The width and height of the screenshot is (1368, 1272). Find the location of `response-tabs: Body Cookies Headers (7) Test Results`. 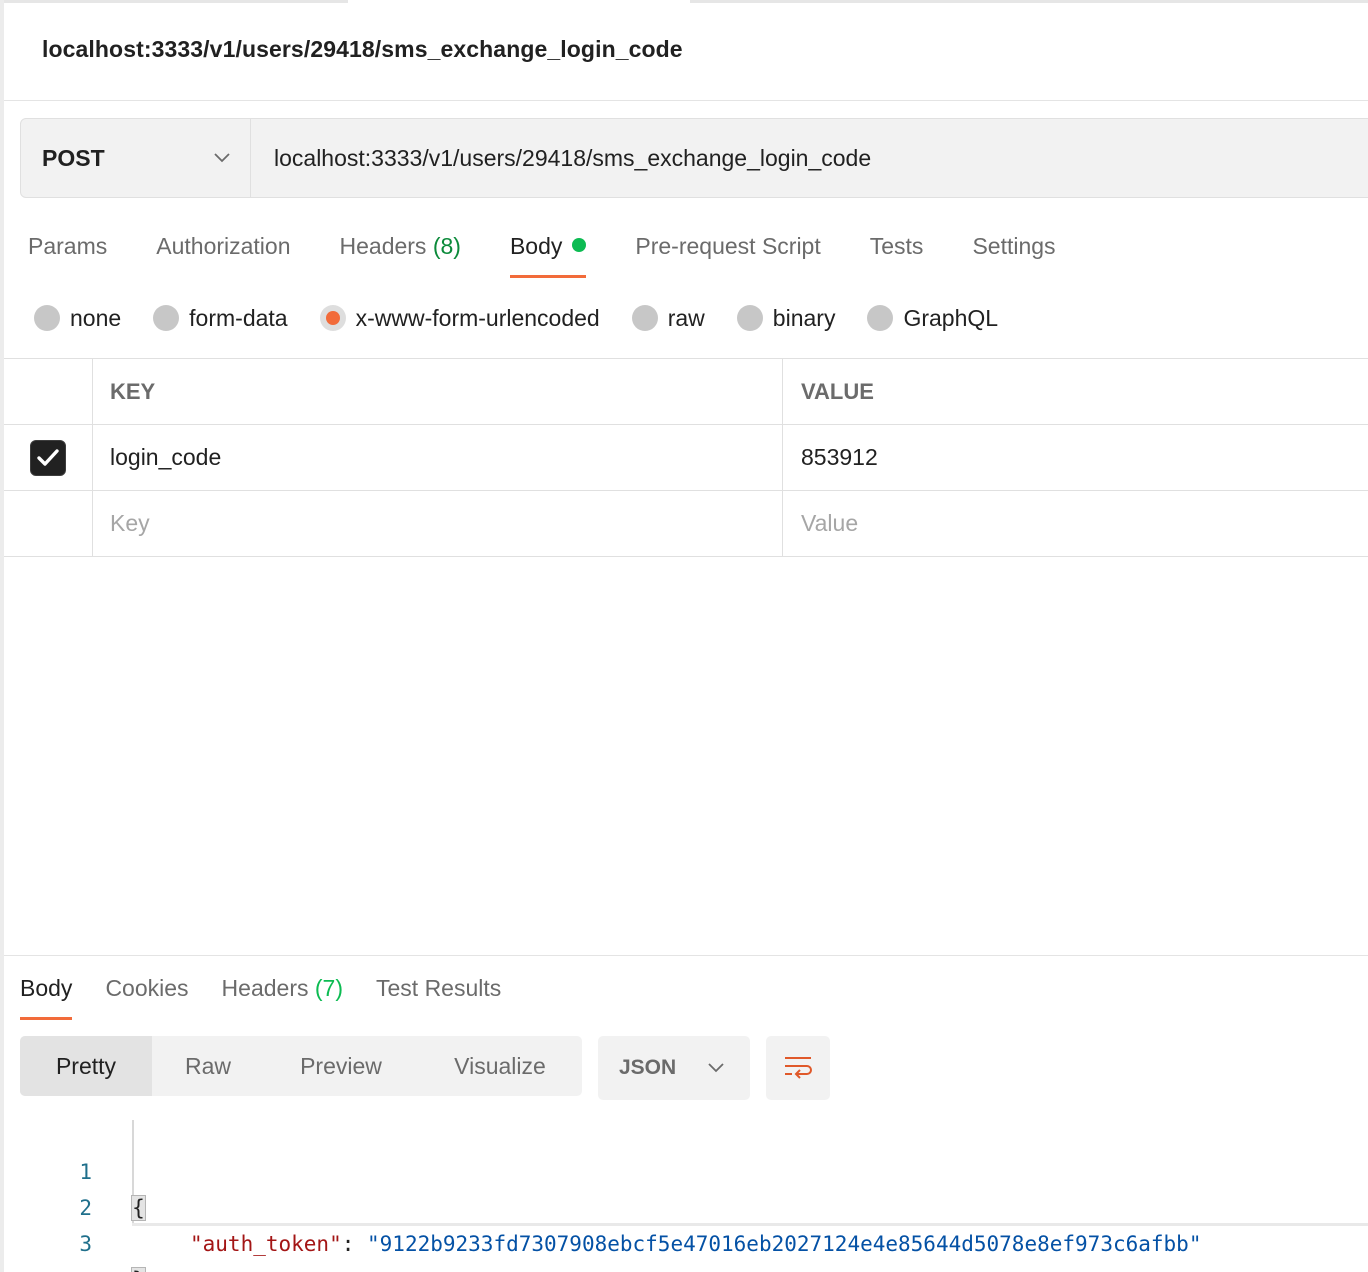

response-tabs: Body Cookies Headers (7) Test Results is located at coordinates (277, 996).